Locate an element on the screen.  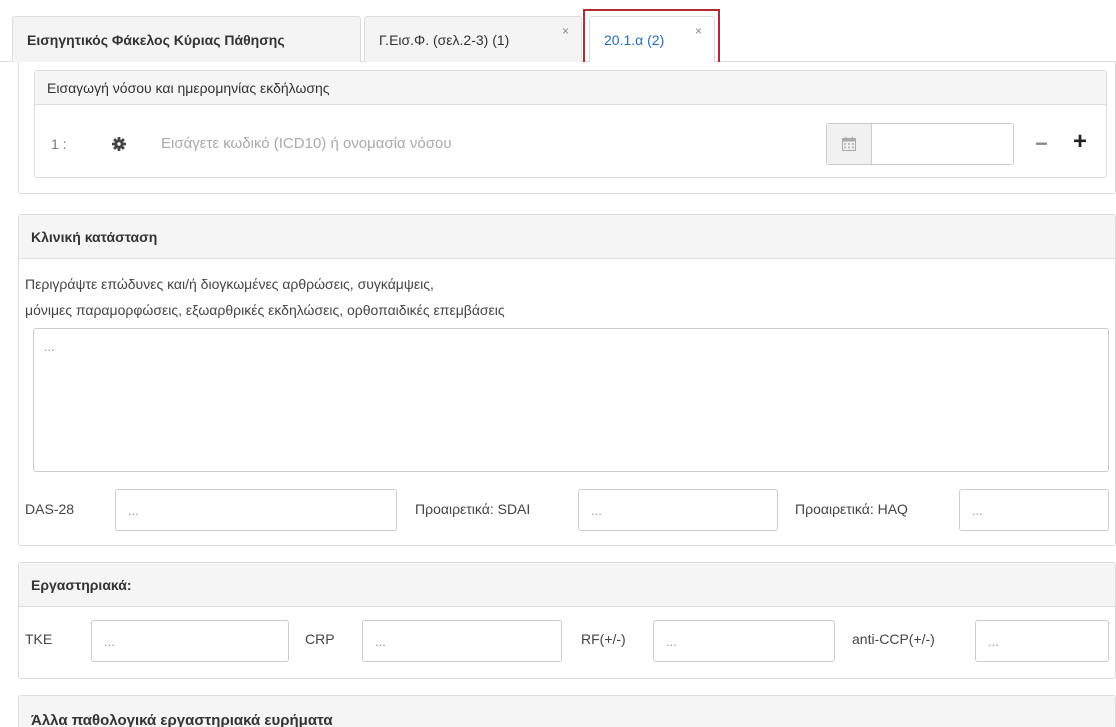
tab-main-record: Εισηγητικός Φάκελος Κύριας Πάθησης is located at coordinates (186, 39).